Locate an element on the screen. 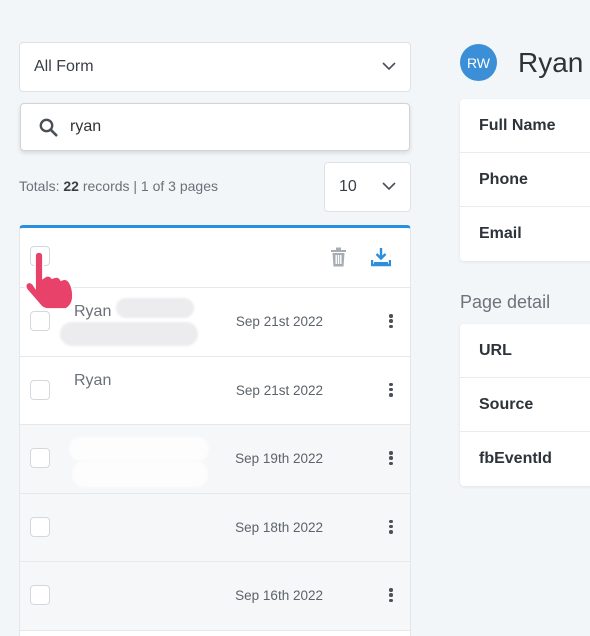 The image size is (590, 636). trash-icon is located at coordinates (338, 259).